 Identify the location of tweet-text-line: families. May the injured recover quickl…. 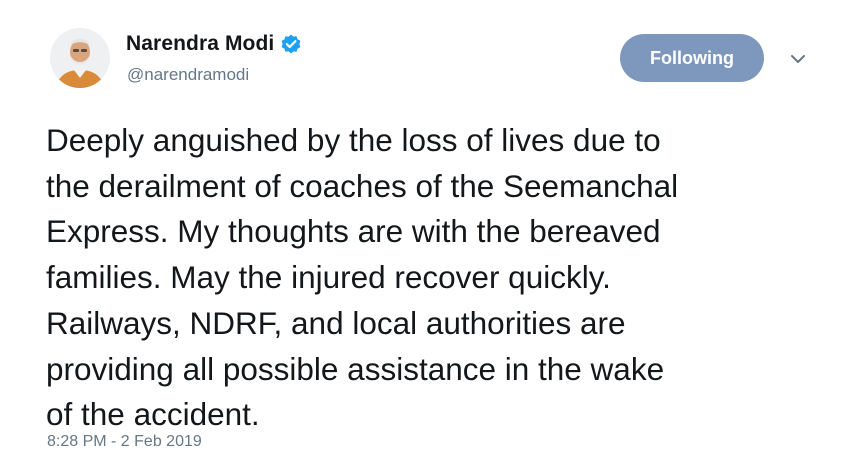
(328, 277).